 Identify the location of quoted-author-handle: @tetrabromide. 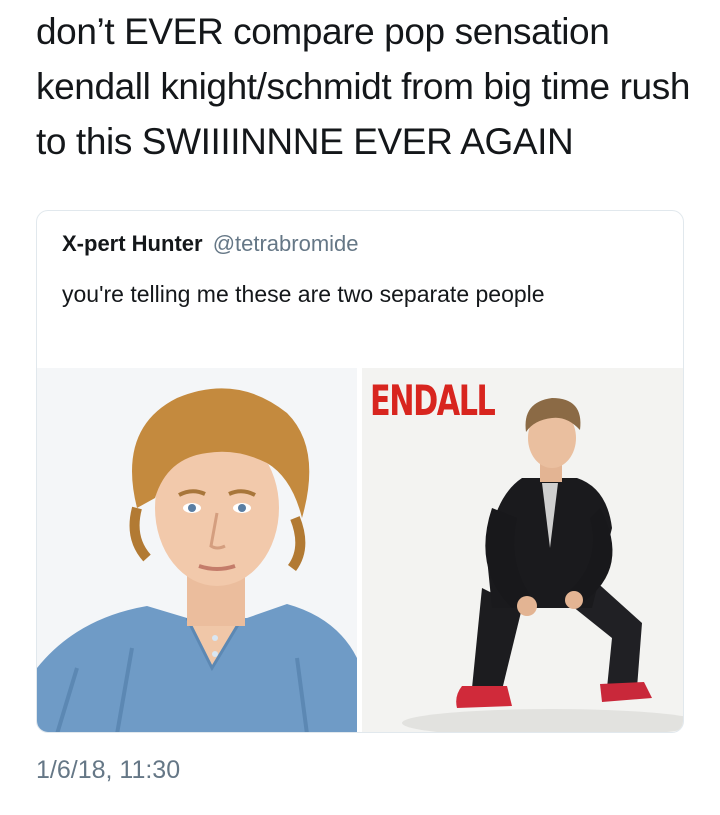
(286, 243).